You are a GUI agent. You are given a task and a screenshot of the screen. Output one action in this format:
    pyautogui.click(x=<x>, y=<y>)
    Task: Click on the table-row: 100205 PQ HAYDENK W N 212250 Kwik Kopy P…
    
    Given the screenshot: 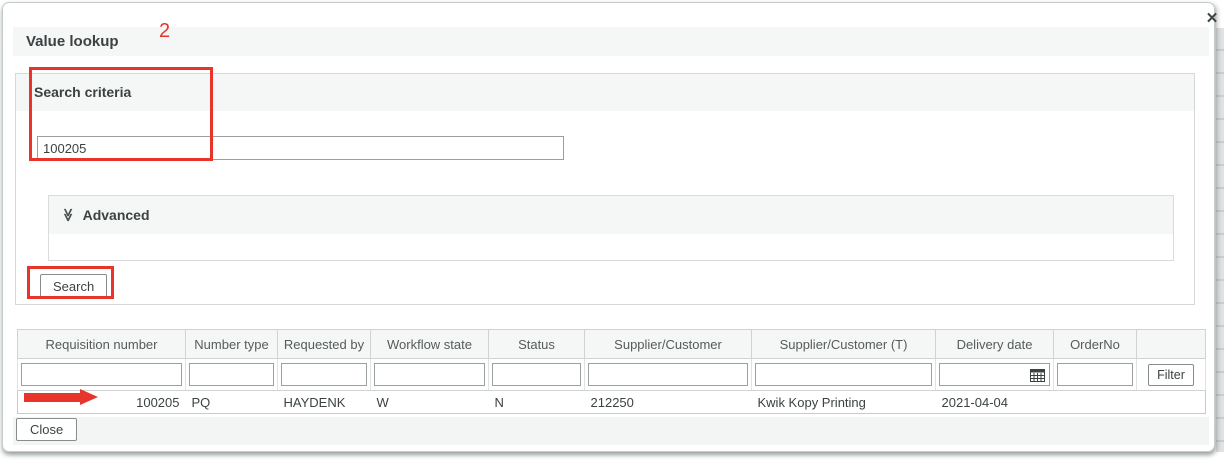 What is the action you would take?
    pyautogui.click(x=611, y=402)
    